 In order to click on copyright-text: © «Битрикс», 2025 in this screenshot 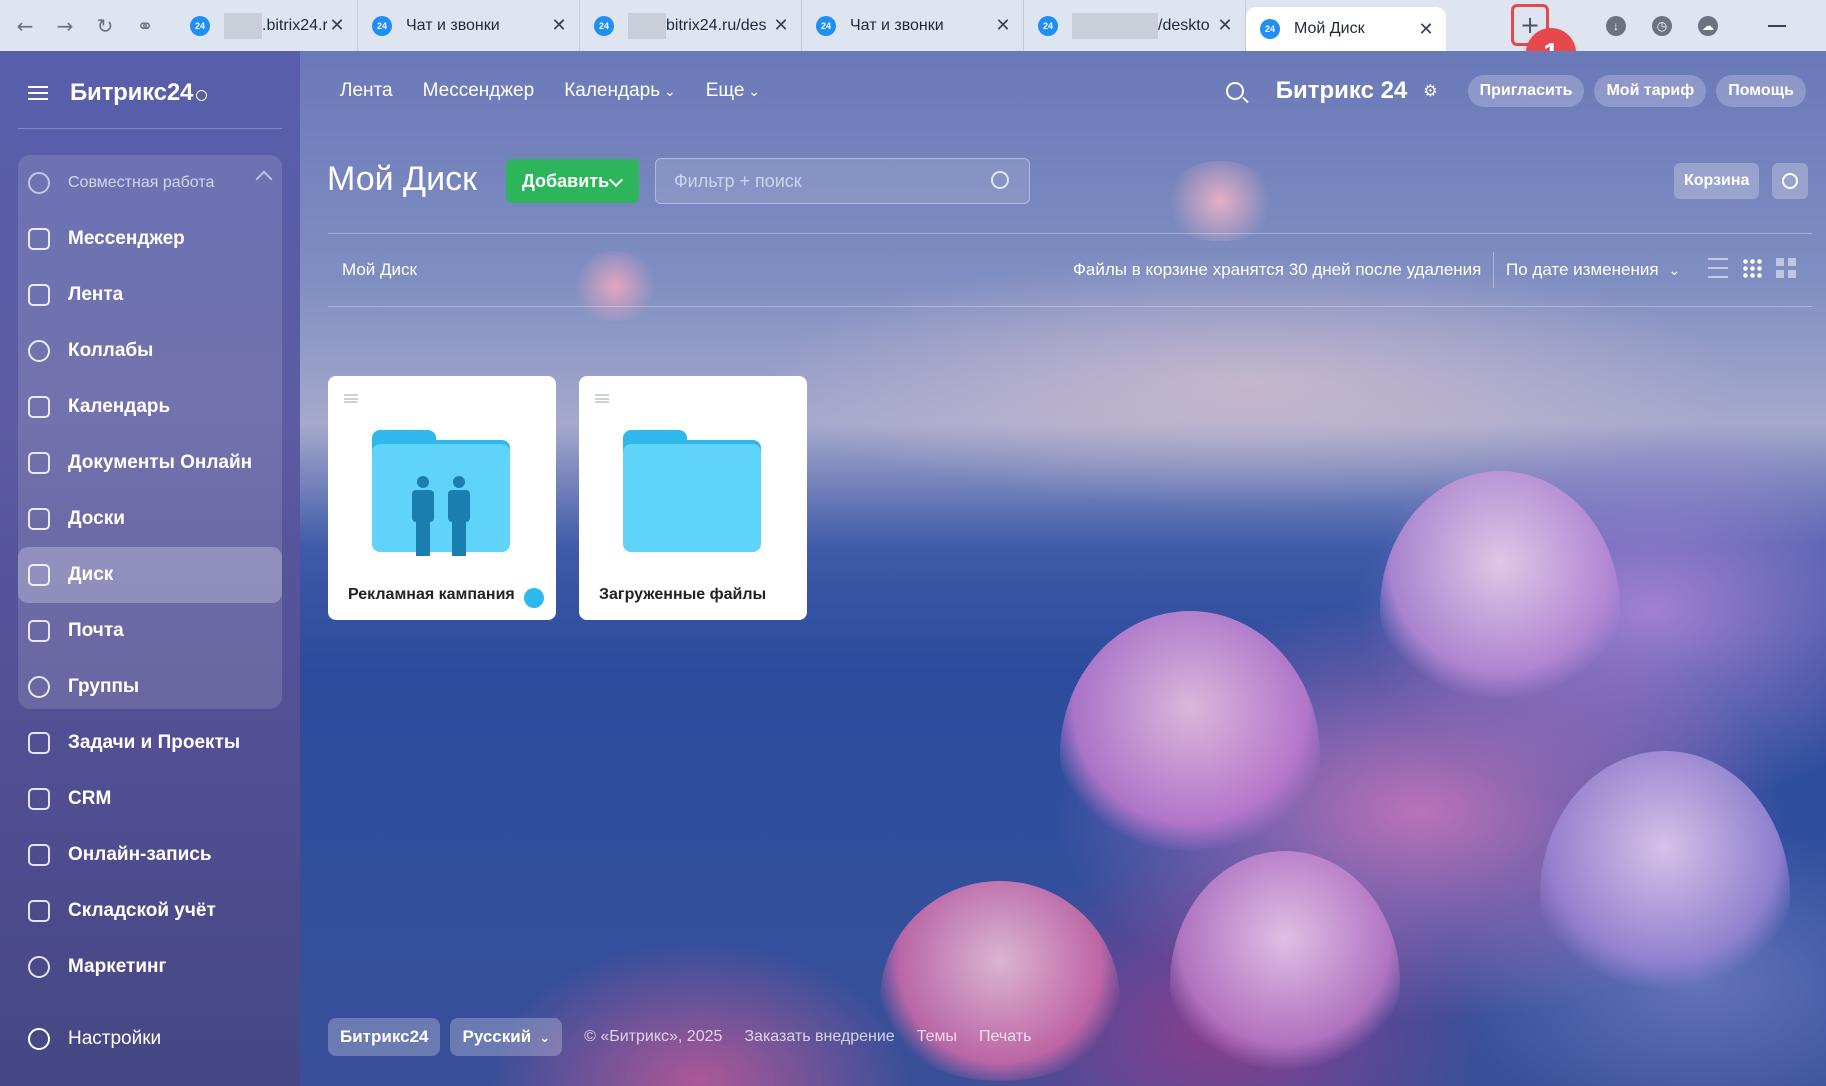, I will do `click(653, 1036)`.